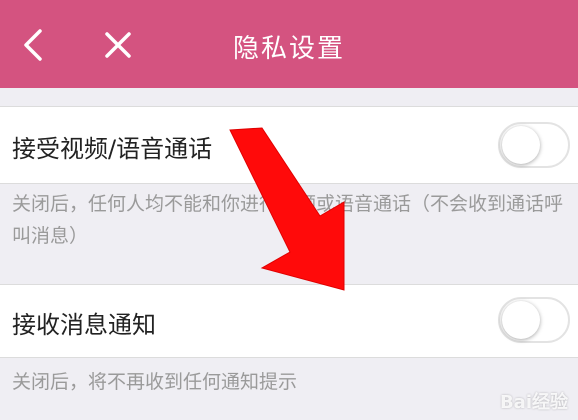 Image resolution: width=578 pixels, height=420 pixels. I want to click on page-title: 隐私设置, so click(288, 49).